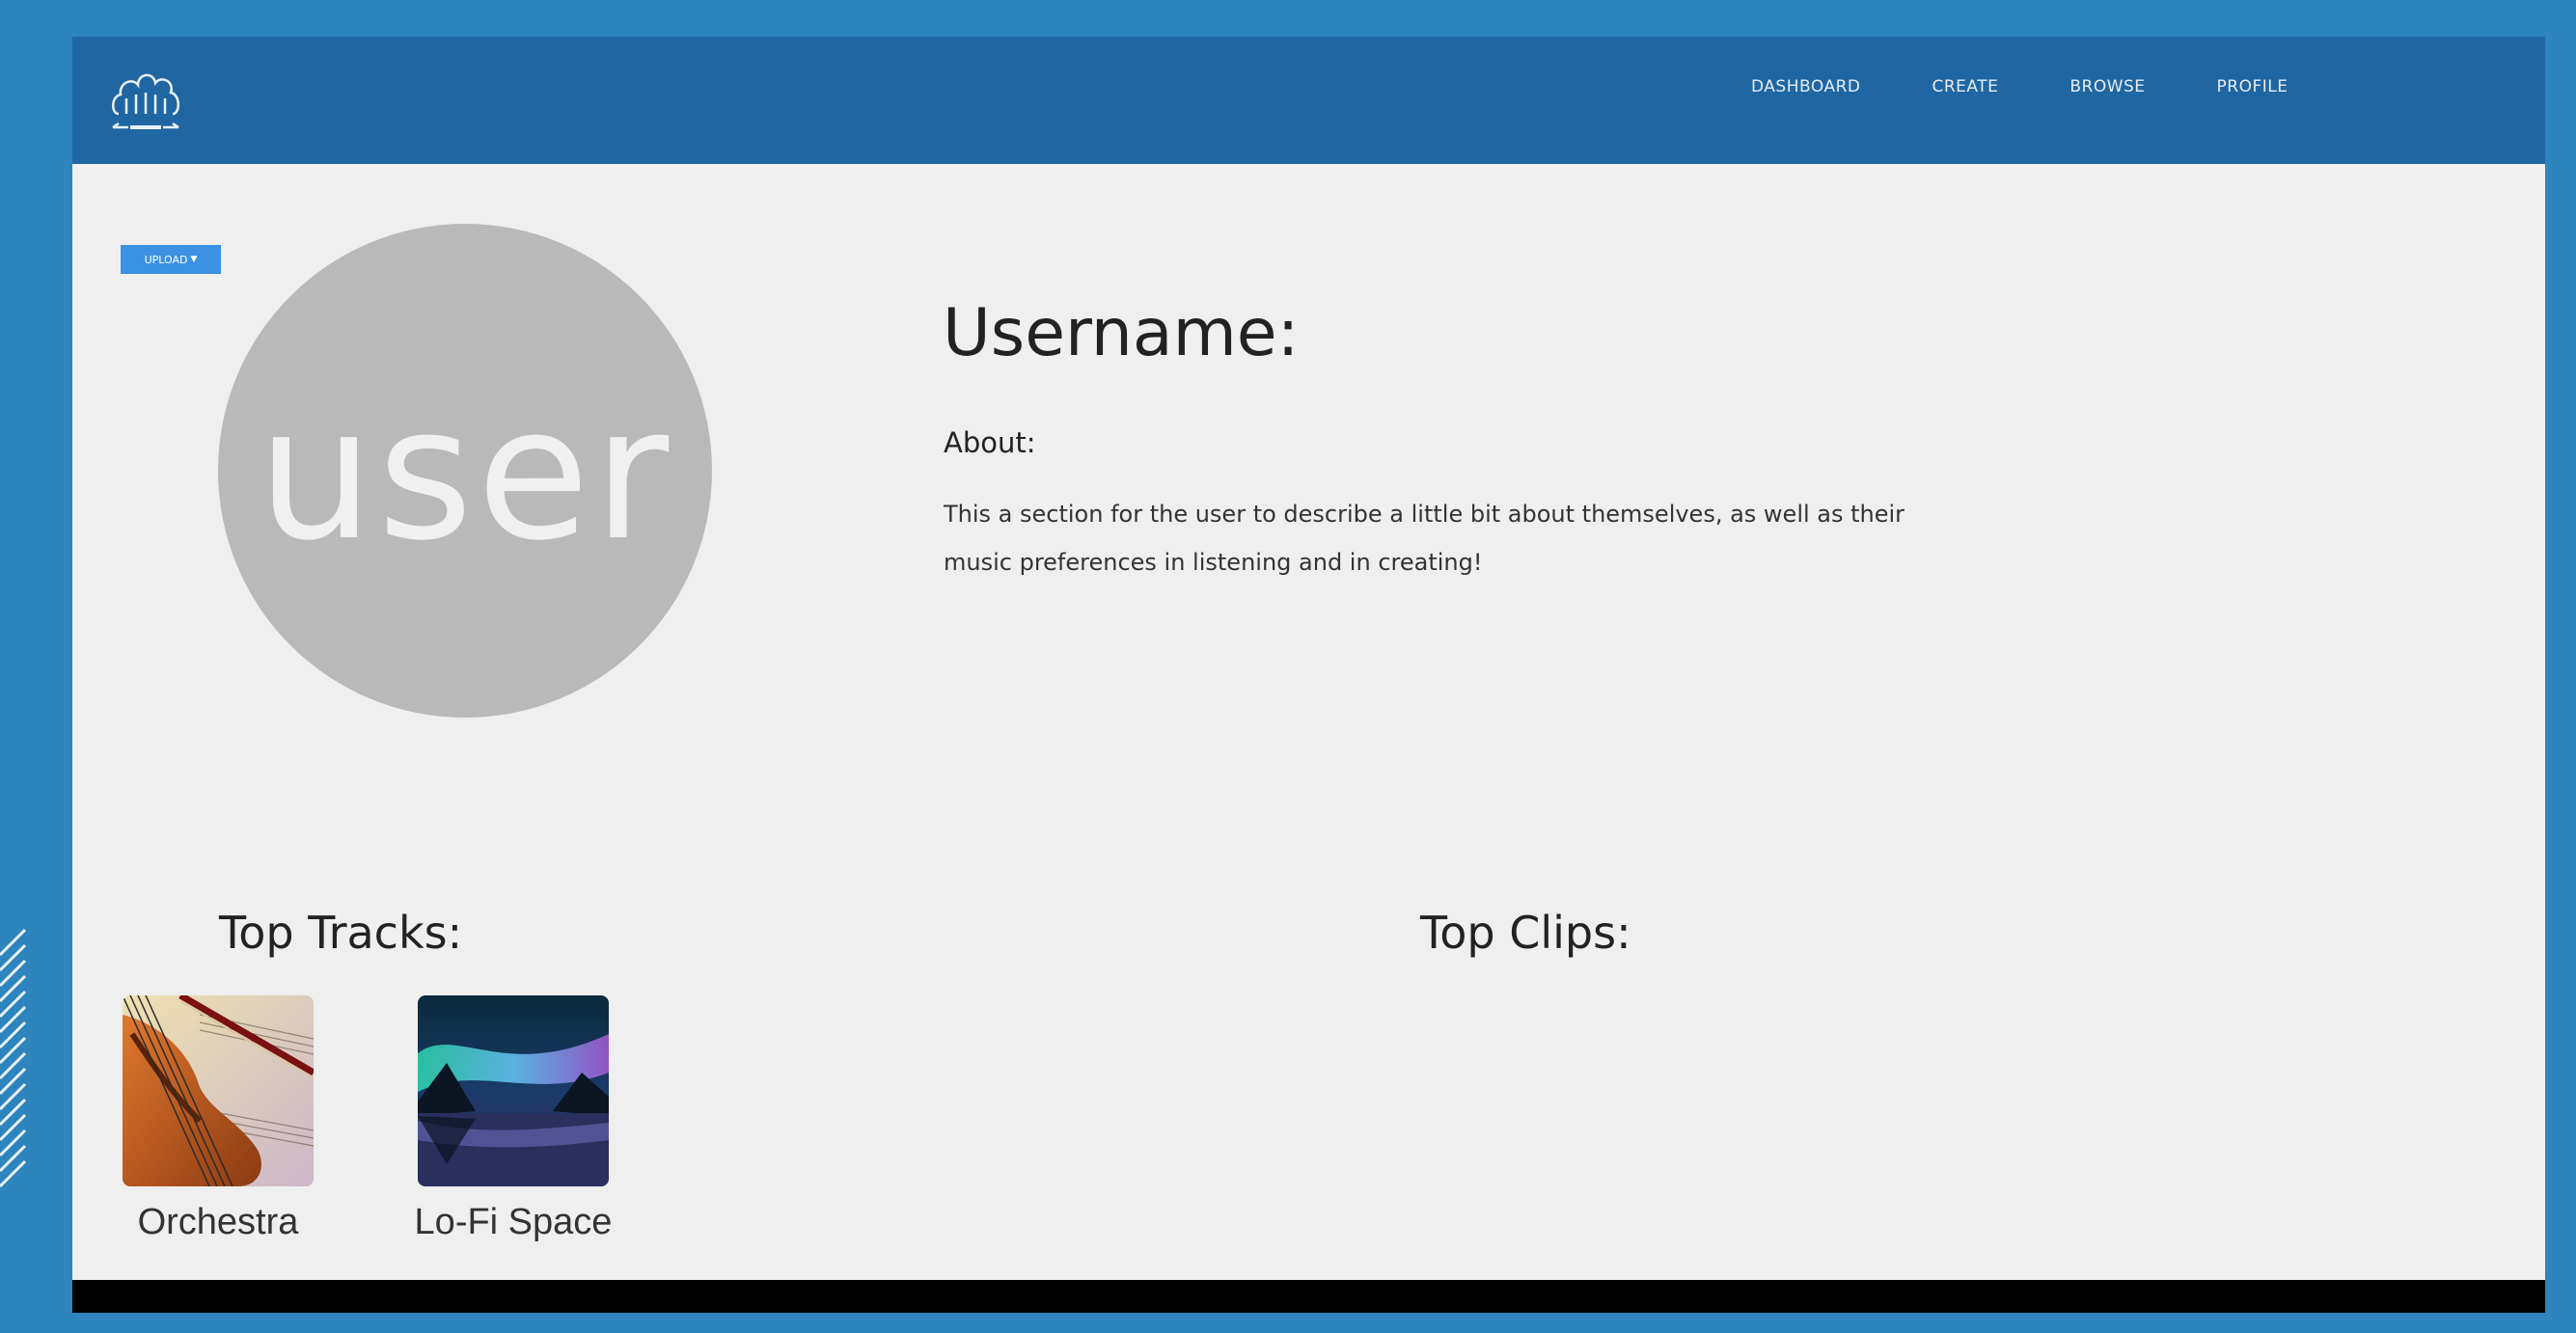 This screenshot has width=2576, height=1333. I want to click on upload-photo-button: UPLOAD ▼, so click(171, 259).